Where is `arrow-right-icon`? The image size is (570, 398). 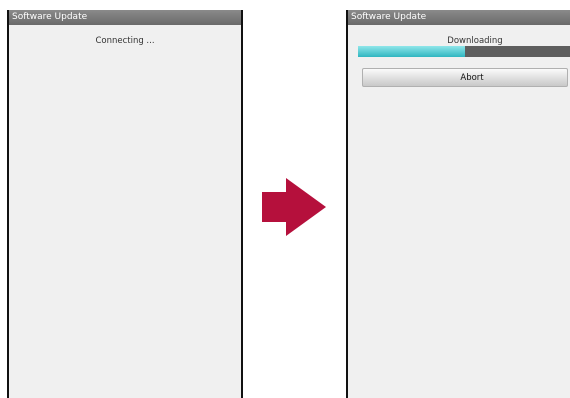 arrow-right-icon is located at coordinates (294, 207).